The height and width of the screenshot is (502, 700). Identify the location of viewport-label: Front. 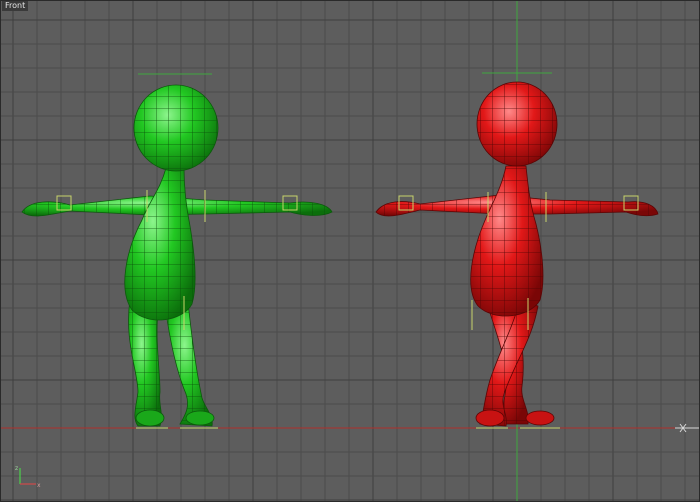
(15, 6).